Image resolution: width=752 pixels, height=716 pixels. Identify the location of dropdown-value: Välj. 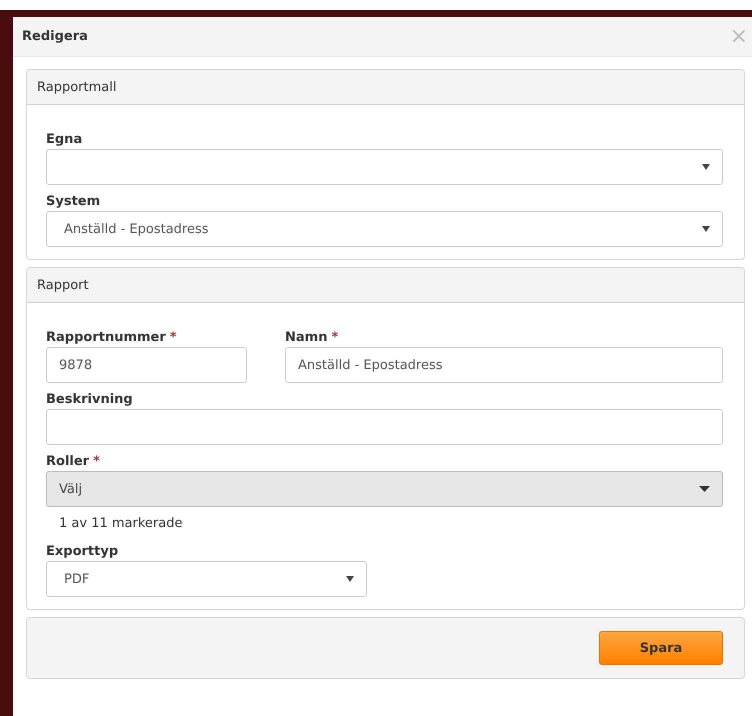
(70, 489).